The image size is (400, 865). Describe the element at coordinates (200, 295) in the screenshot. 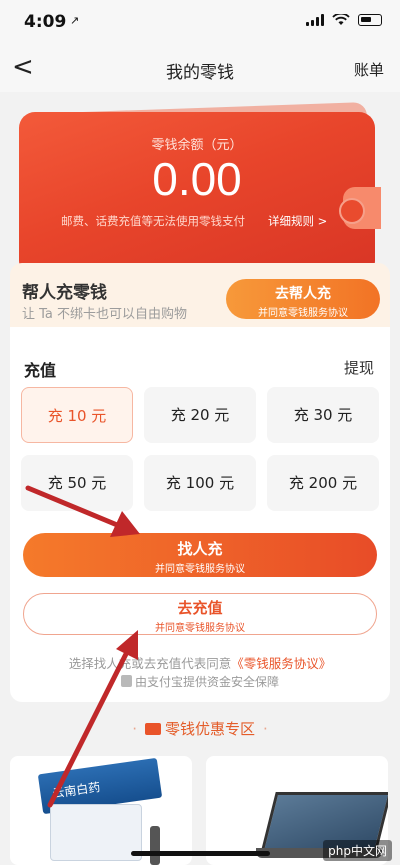

I see `help-recharge-section: 帮人充零钱 让 Ta 不绑卡也可以自由购物 去帮人充 并同意零钱服务协议` at that location.